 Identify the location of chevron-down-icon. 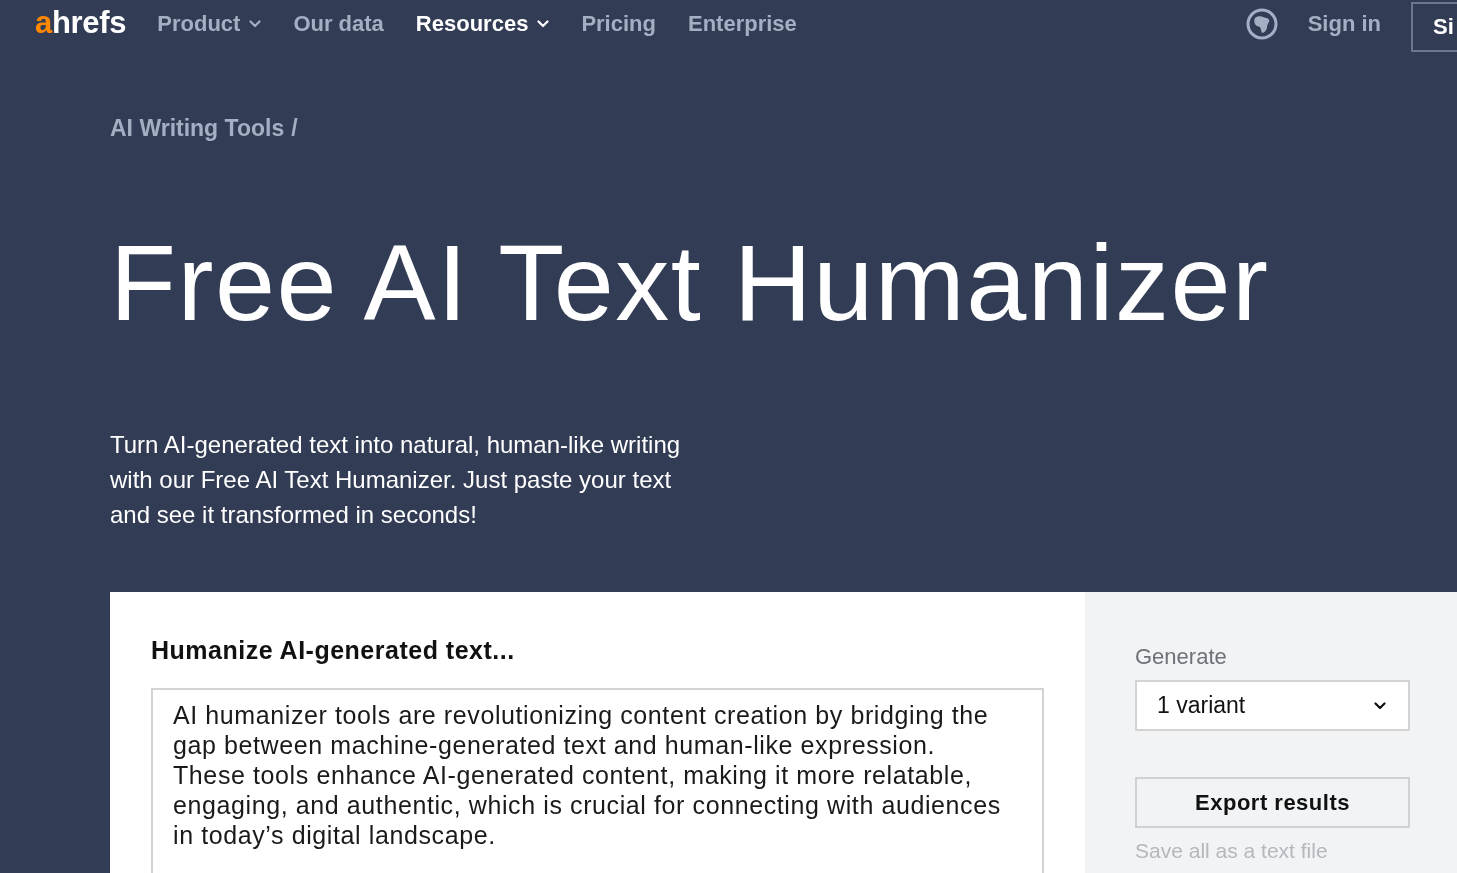
(1380, 705).